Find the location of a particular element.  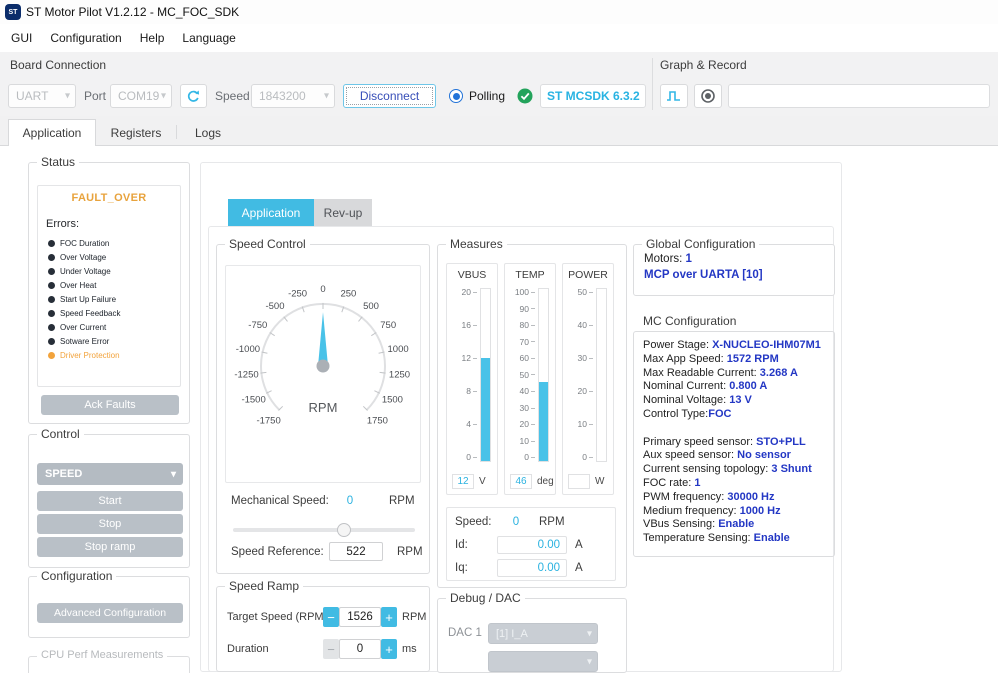

menu-configuration: Configuration is located at coordinates (85, 38).